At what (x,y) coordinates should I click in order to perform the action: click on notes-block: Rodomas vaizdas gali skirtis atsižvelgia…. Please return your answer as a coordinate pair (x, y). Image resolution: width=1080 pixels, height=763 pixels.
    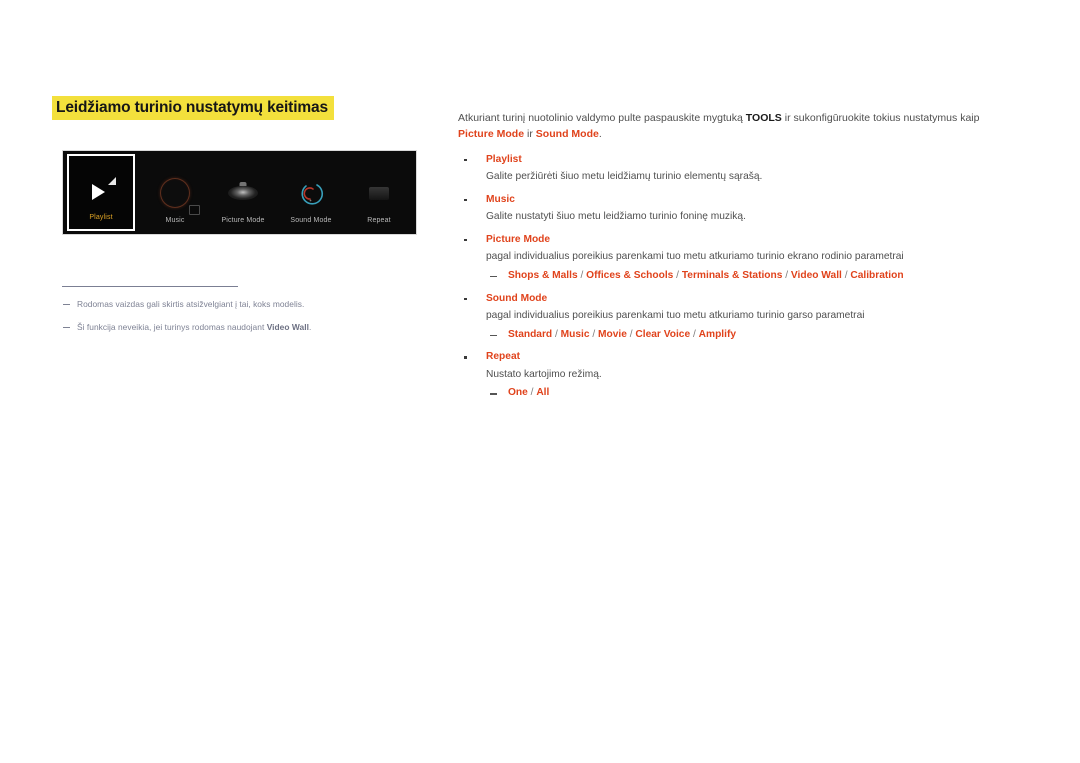
    Looking at the image, I should click on (227, 315).